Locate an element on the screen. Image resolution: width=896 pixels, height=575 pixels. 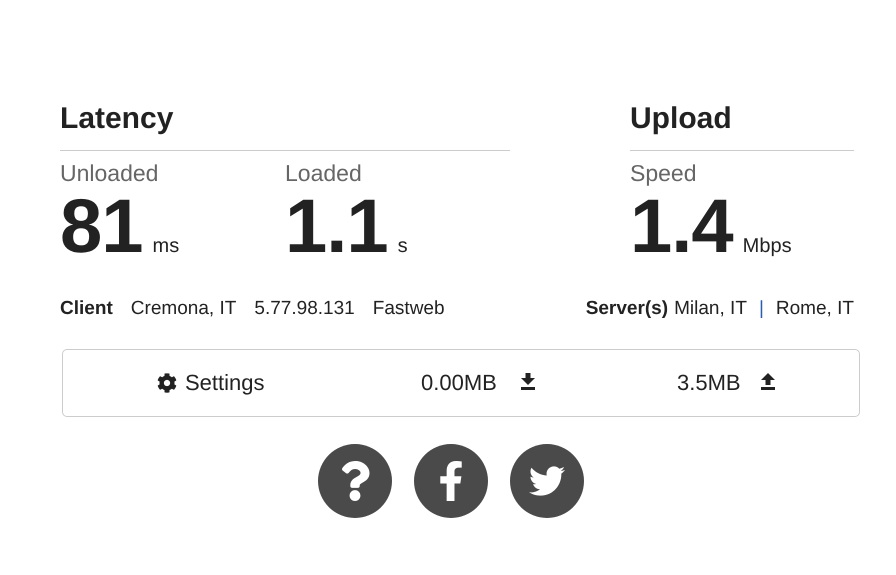
upload-icon is located at coordinates (768, 381).